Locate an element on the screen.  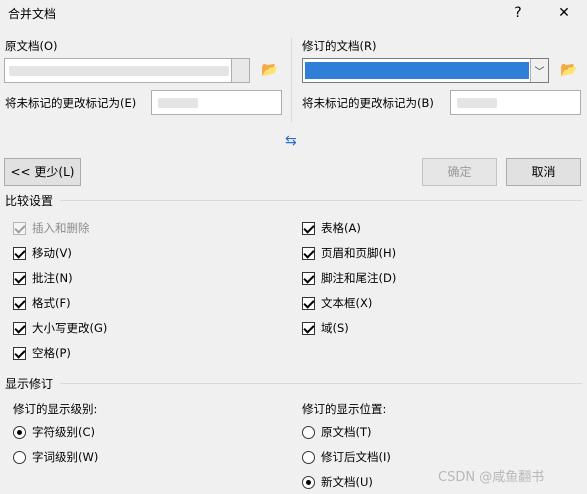
chevron-down-icon: ﹀ is located at coordinates (539, 72).